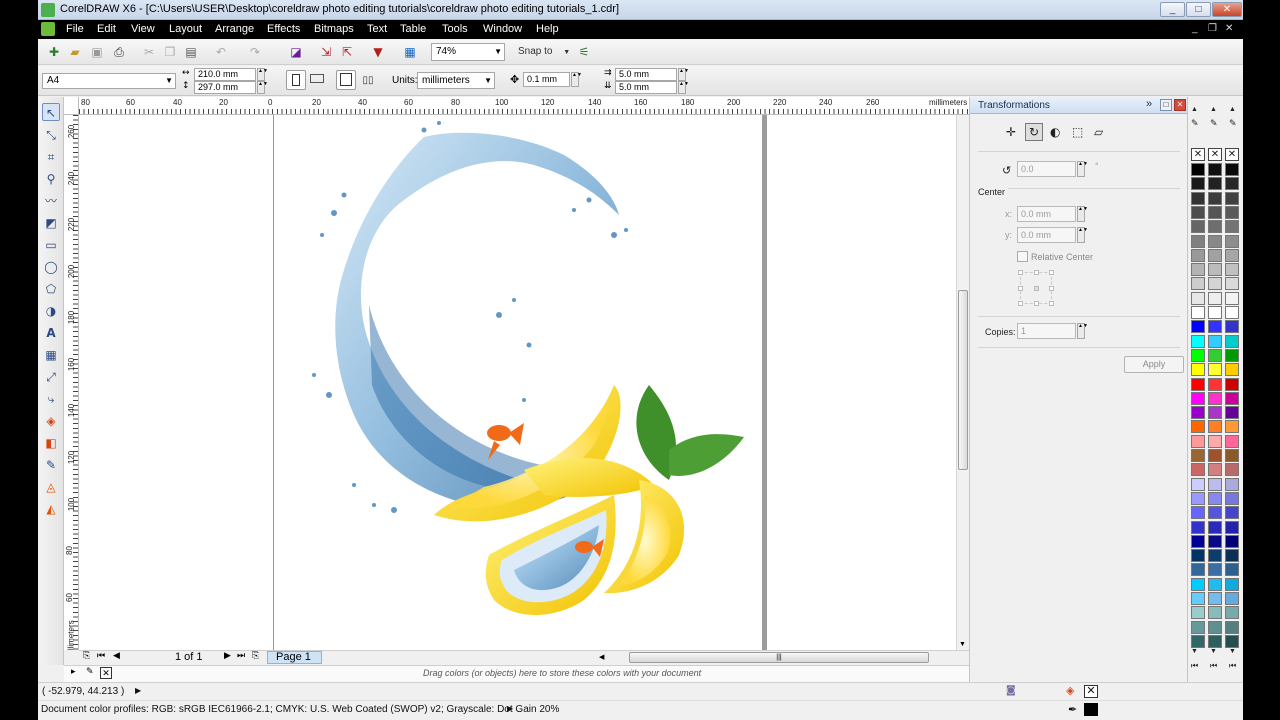 The width and height of the screenshot is (1280, 720). Describe the element at coordinates (227, 656) in the screenshot. I see `next-page-icon: ▶` at that location.